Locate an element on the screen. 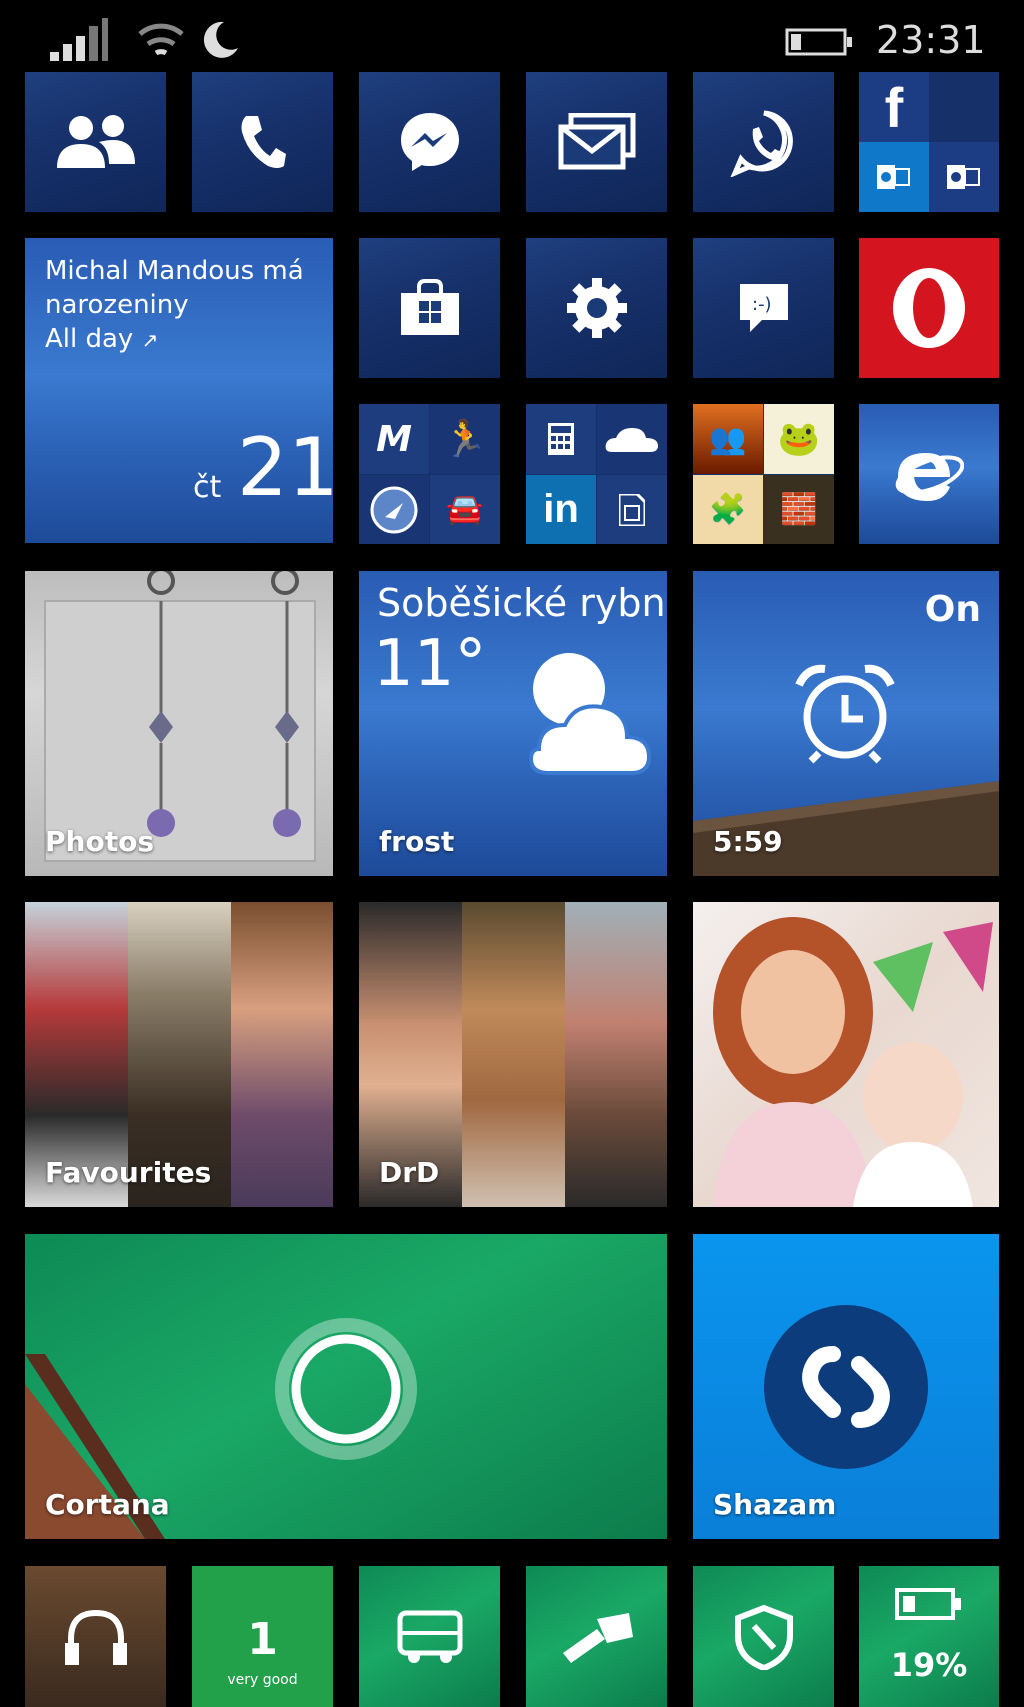  settings-icon is located at coordinates (596, 308).